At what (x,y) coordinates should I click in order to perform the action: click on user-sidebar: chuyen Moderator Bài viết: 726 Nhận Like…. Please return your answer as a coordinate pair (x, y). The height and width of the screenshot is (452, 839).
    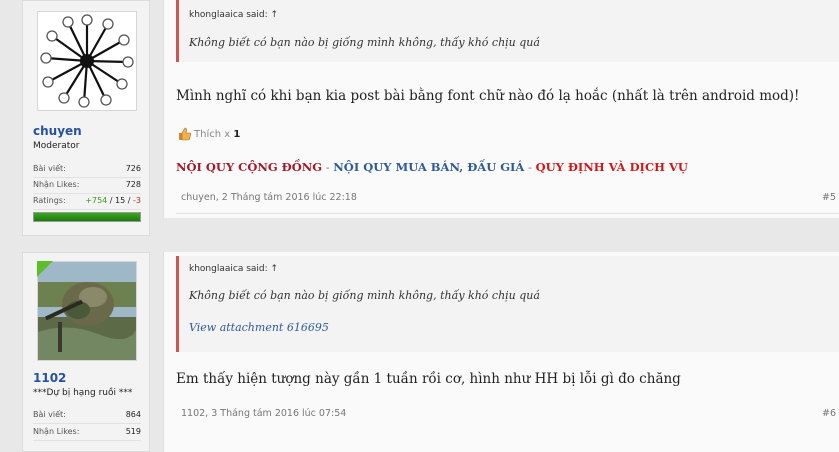
    Looking at the image, I should click on (86, 118).